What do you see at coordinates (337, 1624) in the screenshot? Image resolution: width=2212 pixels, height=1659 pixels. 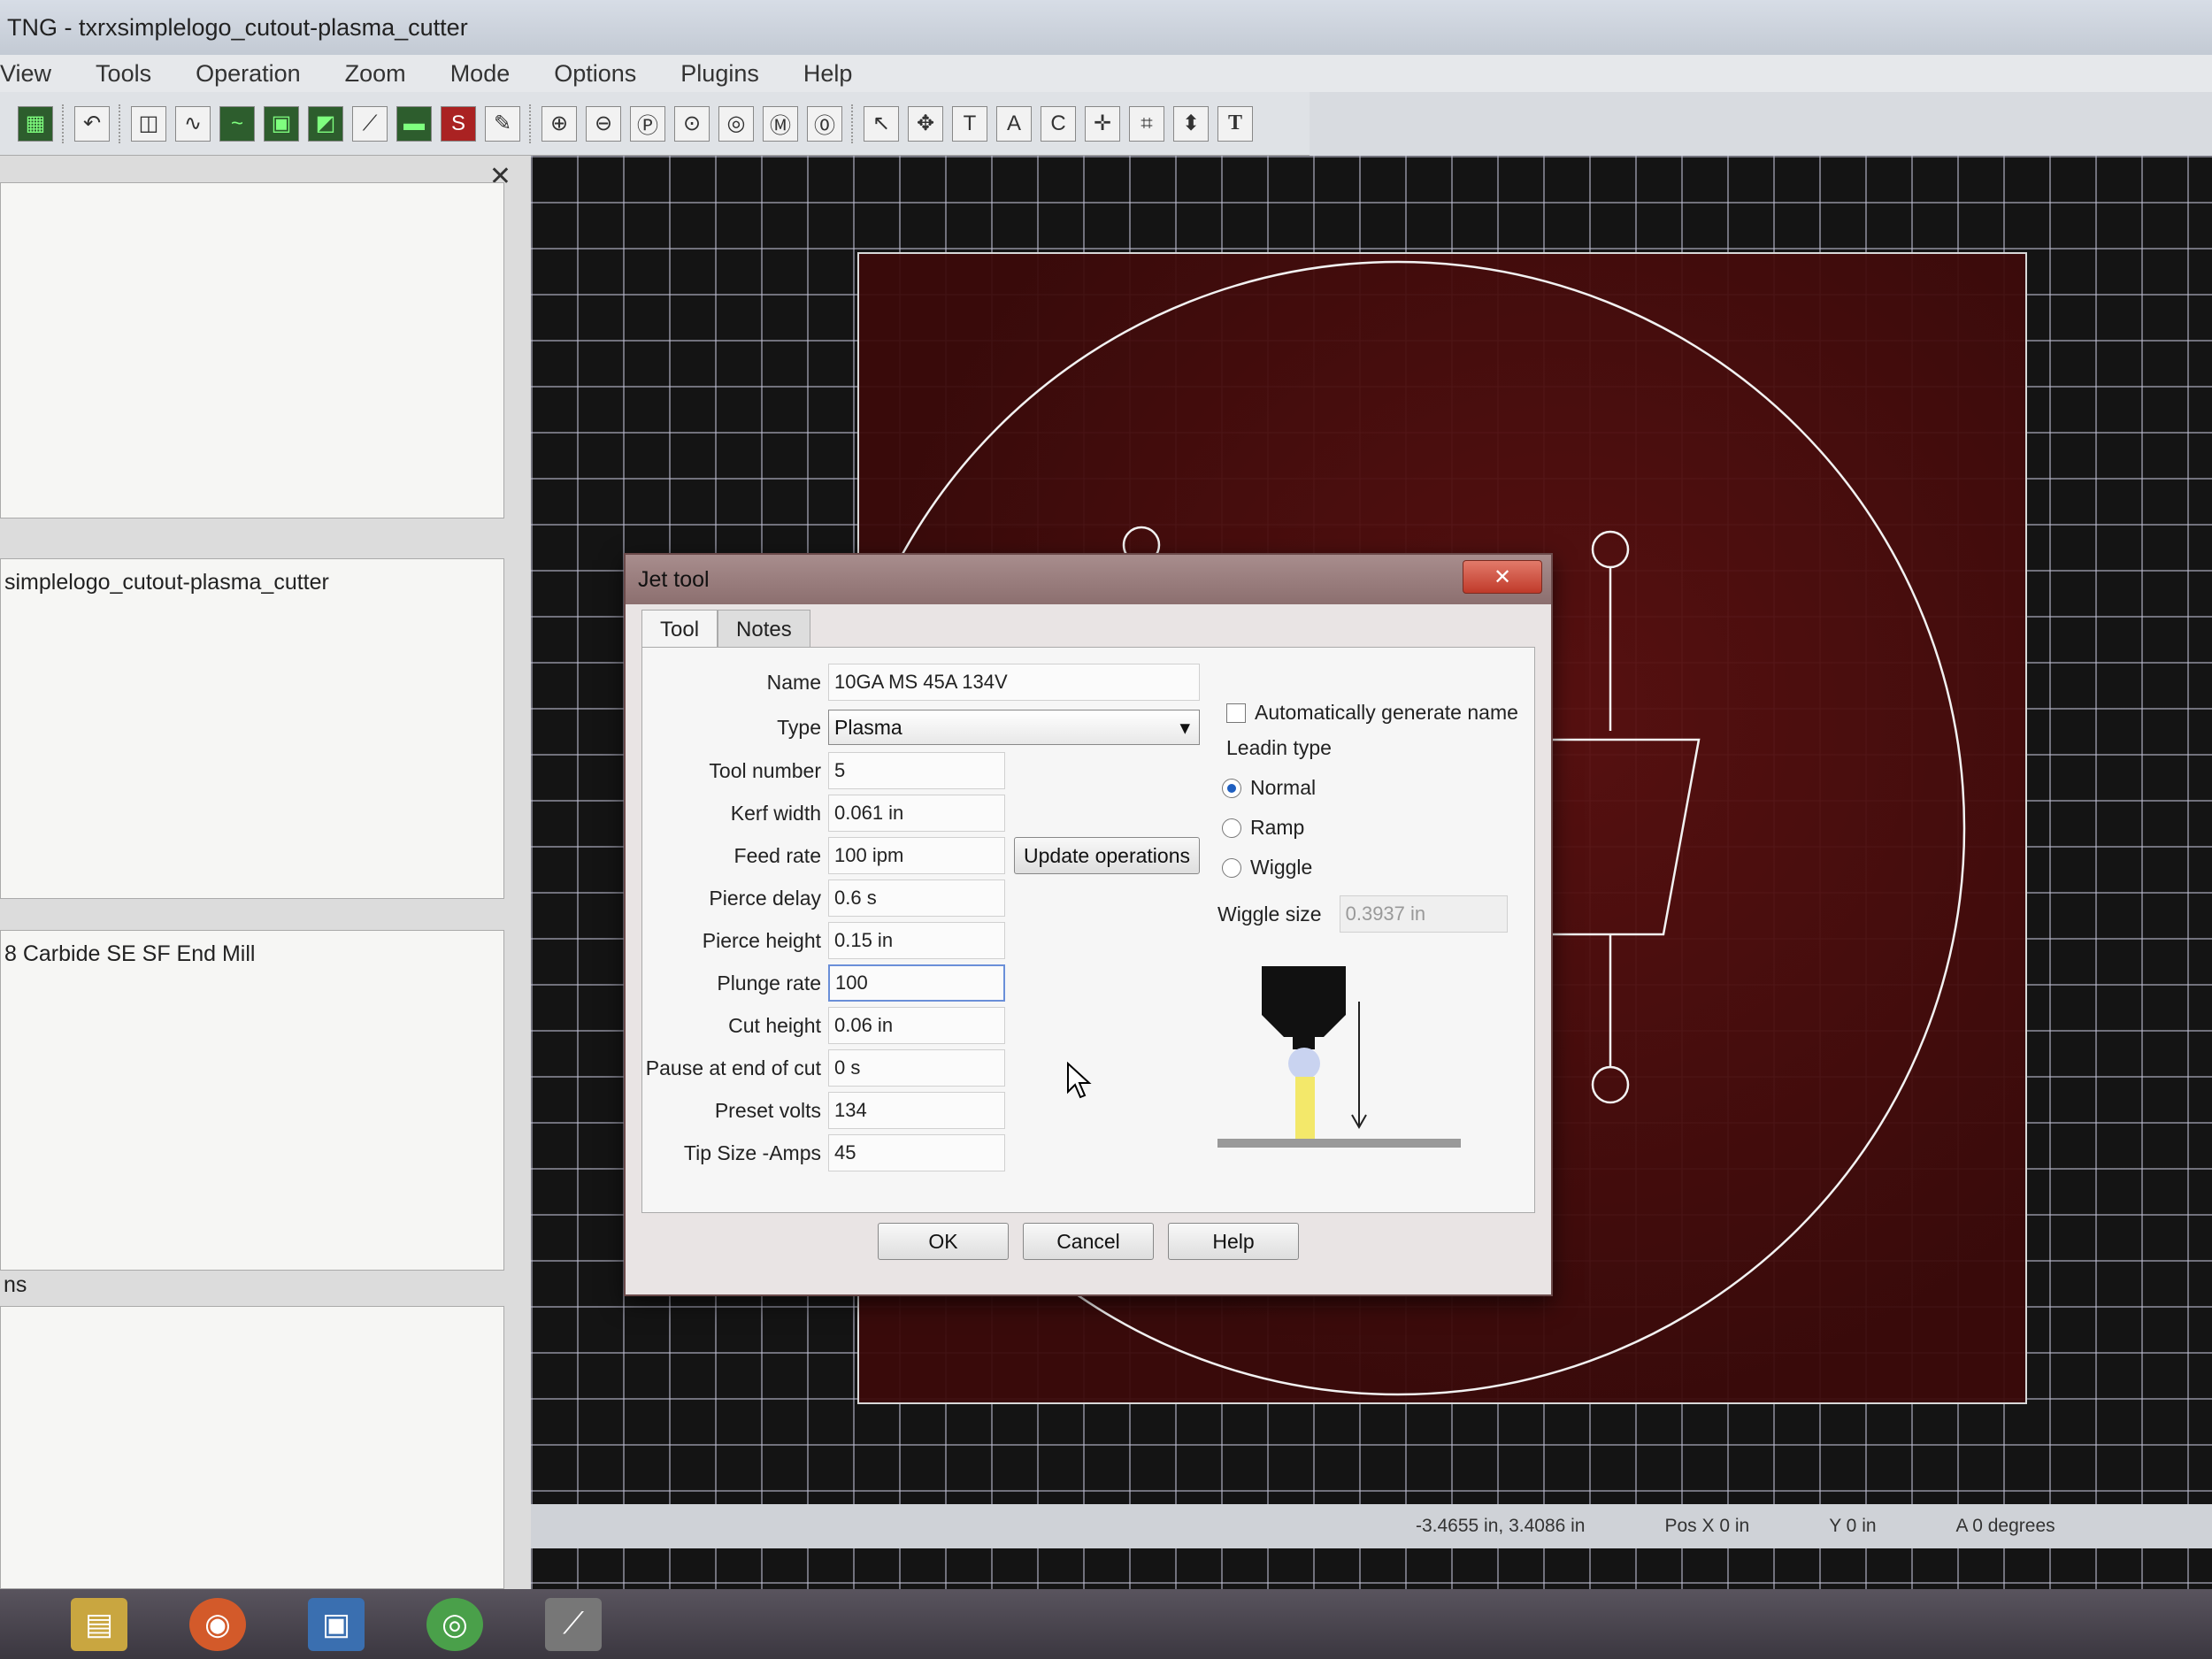 I see `app-icon: ▣` at bounding box center [337, 1624].